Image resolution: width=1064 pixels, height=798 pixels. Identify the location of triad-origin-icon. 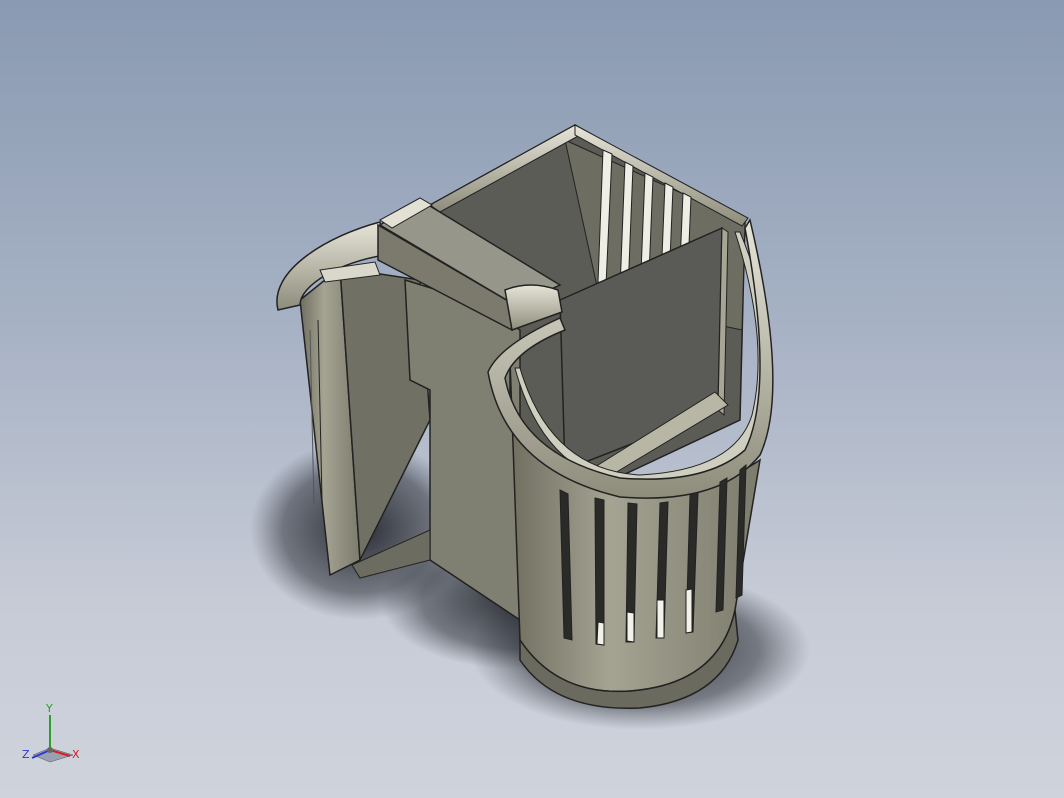
(50, 750).